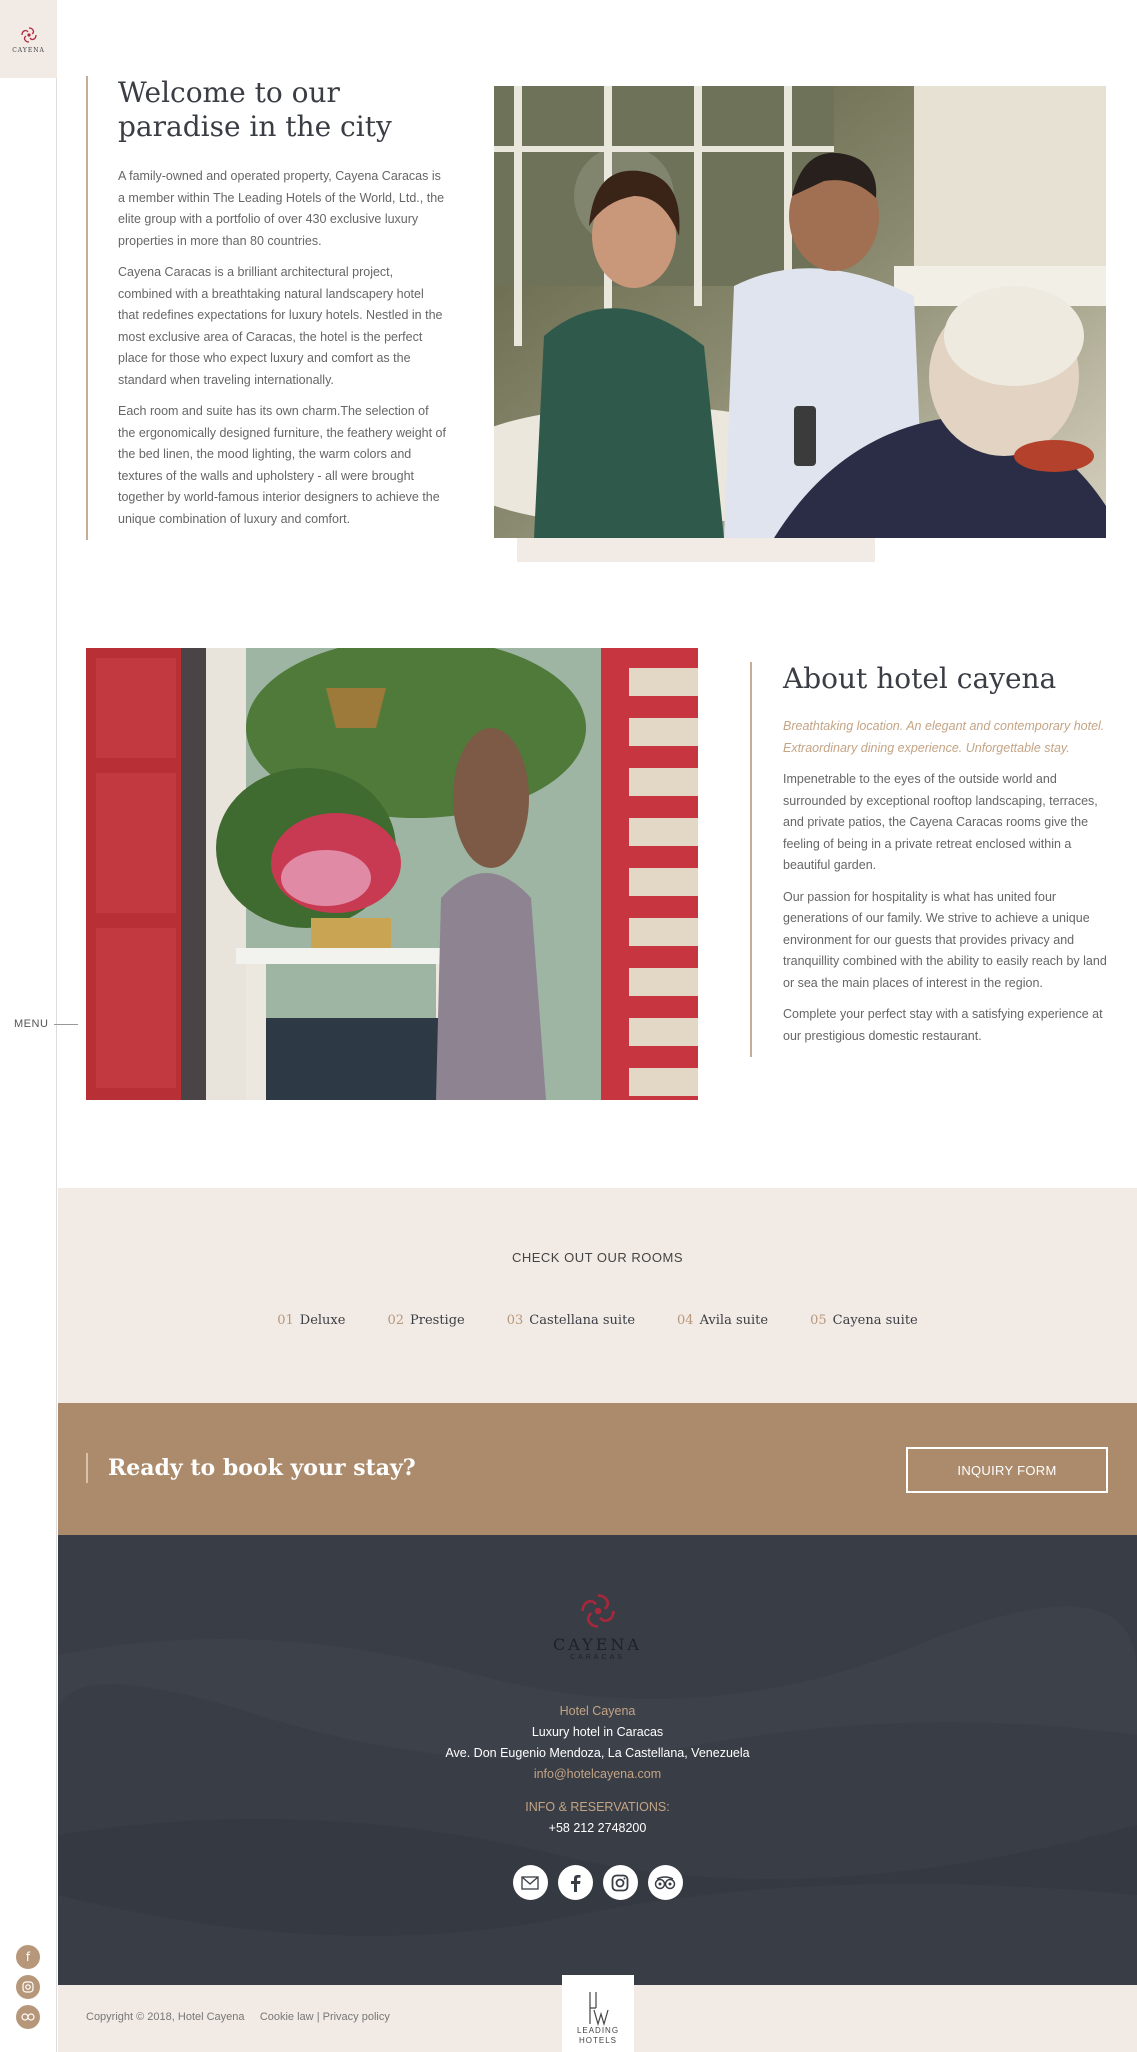  Describe the element at coordinates (597, 2040) in the screenshot. I see `lhw-line2: HOTELS` at that location.